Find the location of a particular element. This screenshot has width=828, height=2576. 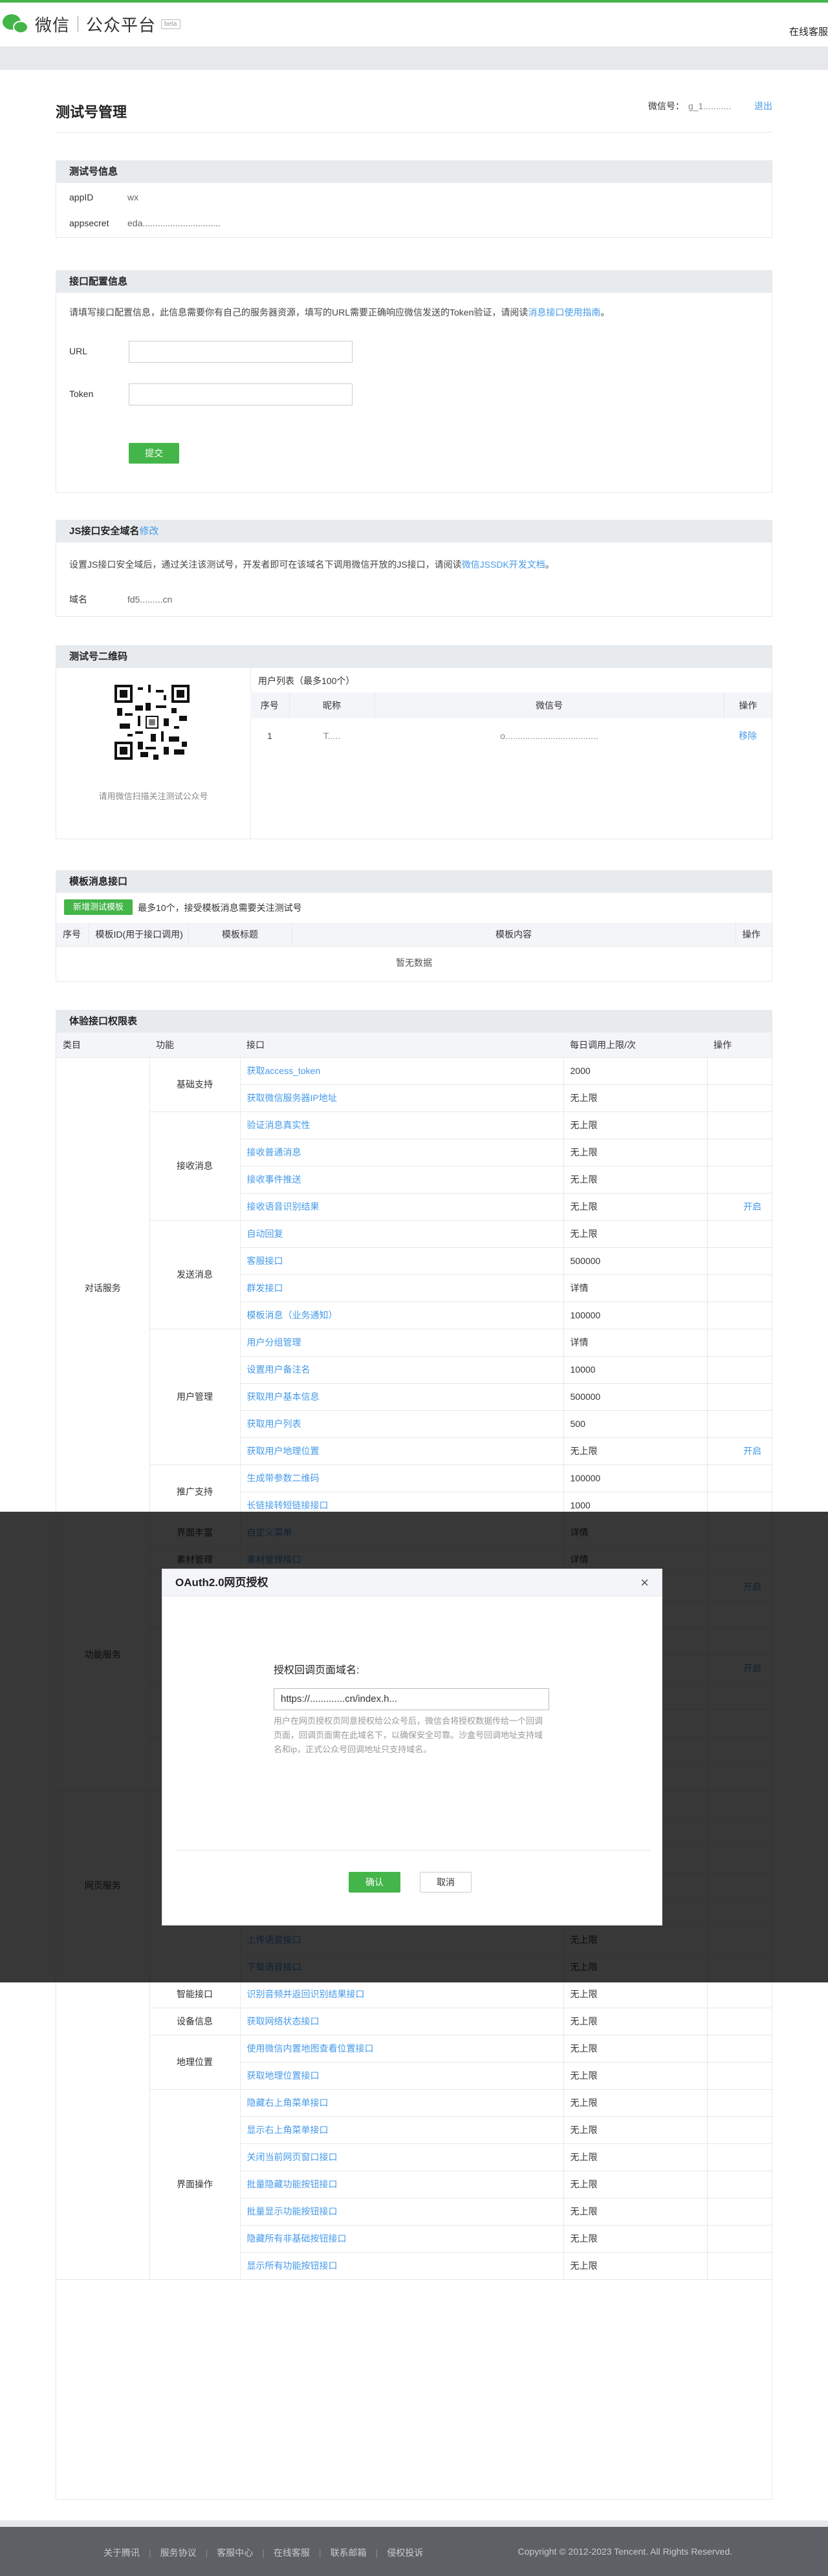

daily-limit: 10000 is located at coordinates (635, 1370).